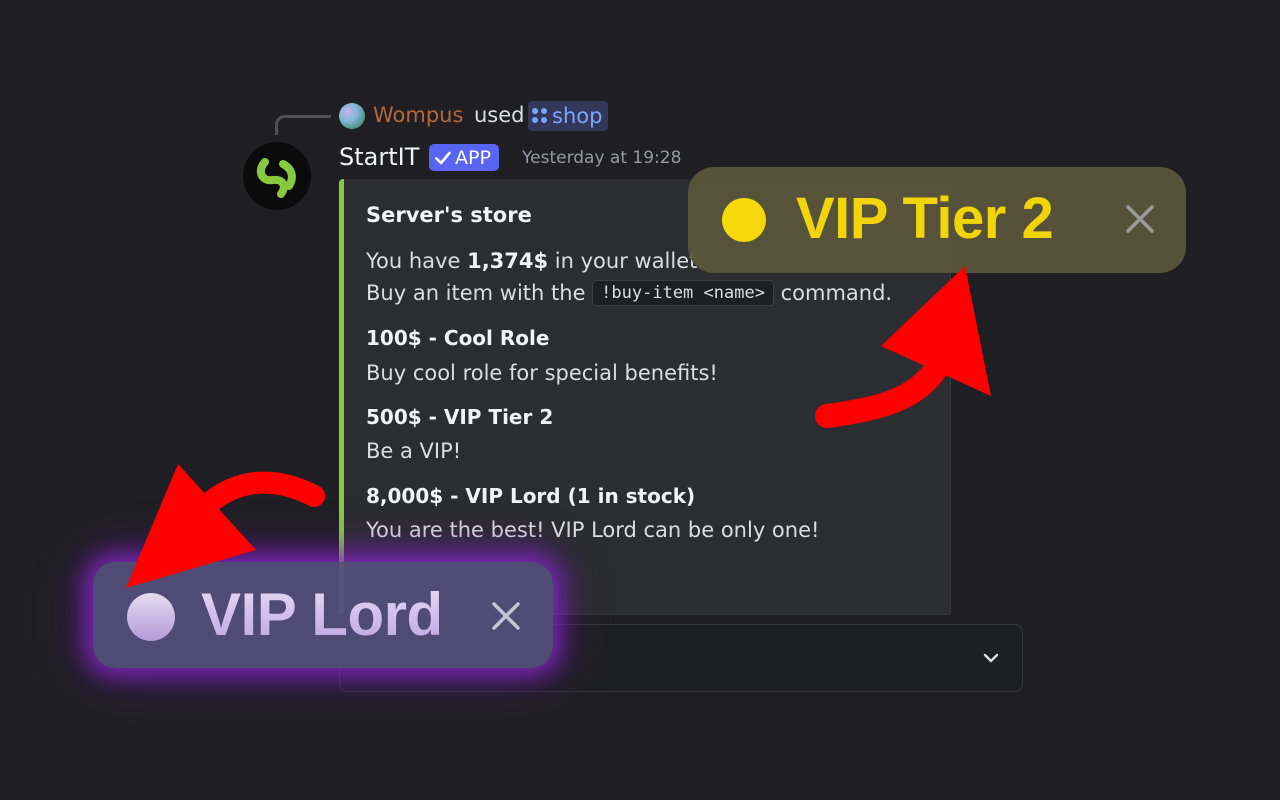  I want to click on app-badge: APP, so click(464, 157).